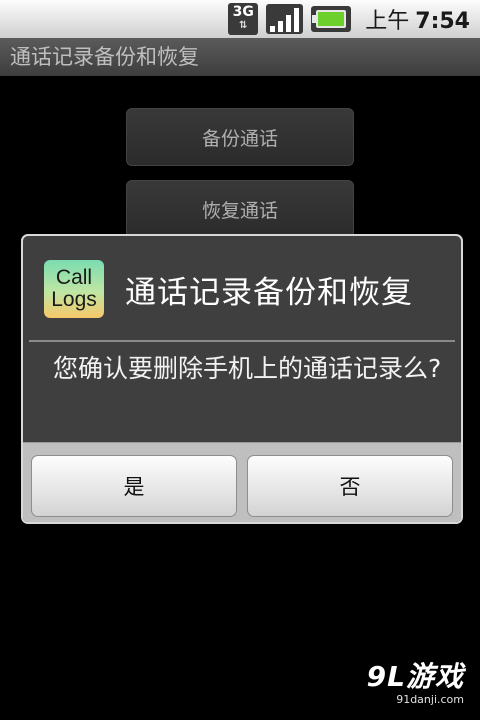 This screenshot has height=720, width=480. Describe the element at coordinates (104, 57) in the screenshot. I see `app-title: 通话记录备份和恢复` at that location.